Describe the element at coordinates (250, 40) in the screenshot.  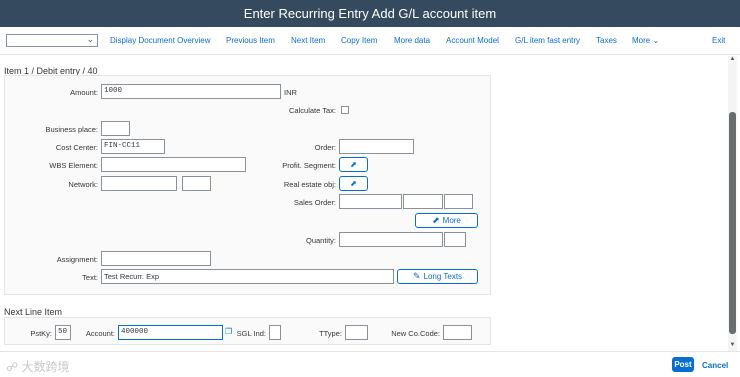
I see `previous-item-button: Previous Item` at that location.